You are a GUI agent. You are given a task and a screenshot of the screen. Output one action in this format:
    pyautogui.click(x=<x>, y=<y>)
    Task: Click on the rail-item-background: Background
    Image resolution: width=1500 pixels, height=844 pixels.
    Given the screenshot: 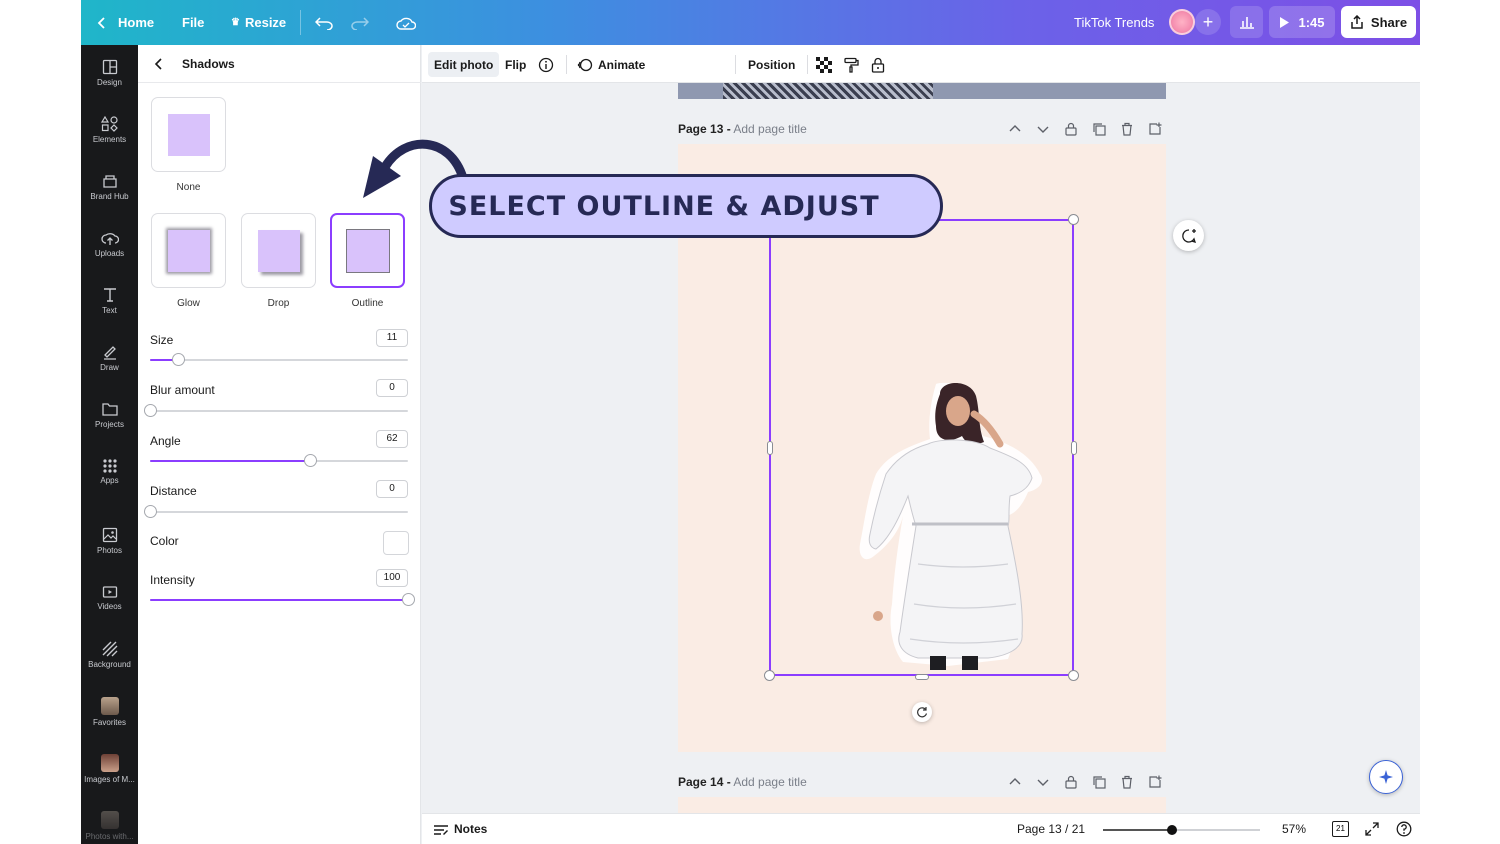 What is the action you would take?
    pyautogui.click(x=109, y=655)
    